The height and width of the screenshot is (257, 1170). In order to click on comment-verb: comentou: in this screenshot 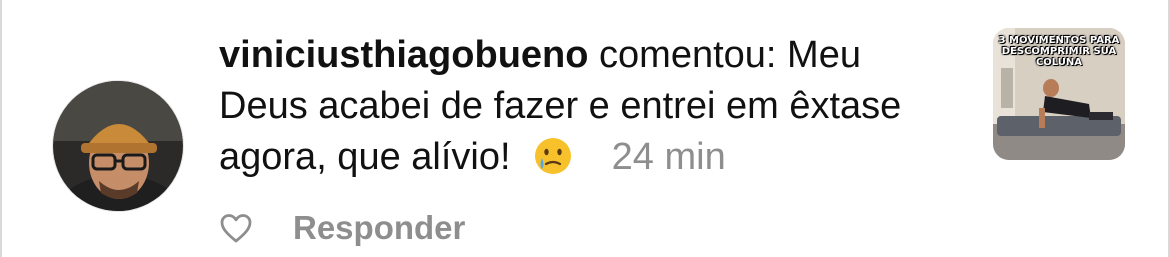, I will do `click(688, 55)`.